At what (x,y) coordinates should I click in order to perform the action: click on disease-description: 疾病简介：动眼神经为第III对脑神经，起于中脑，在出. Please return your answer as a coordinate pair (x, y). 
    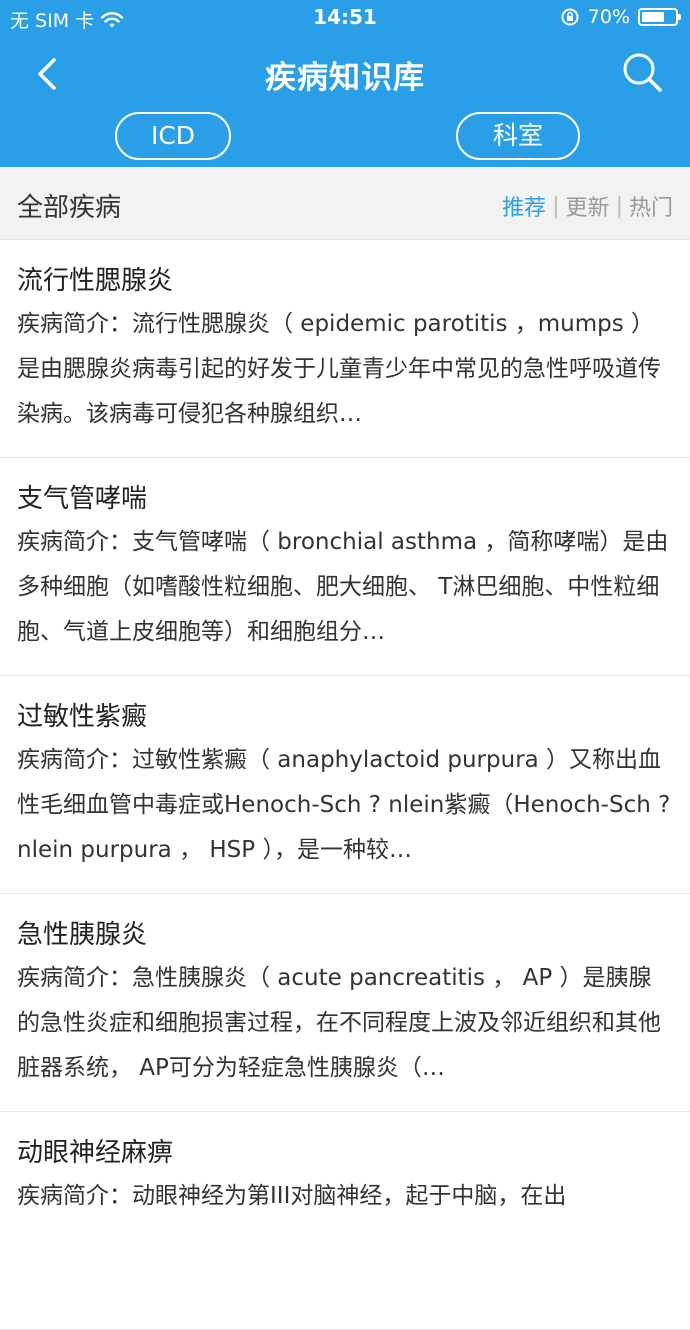
    Looking at the image, I should click on (292, 1196).